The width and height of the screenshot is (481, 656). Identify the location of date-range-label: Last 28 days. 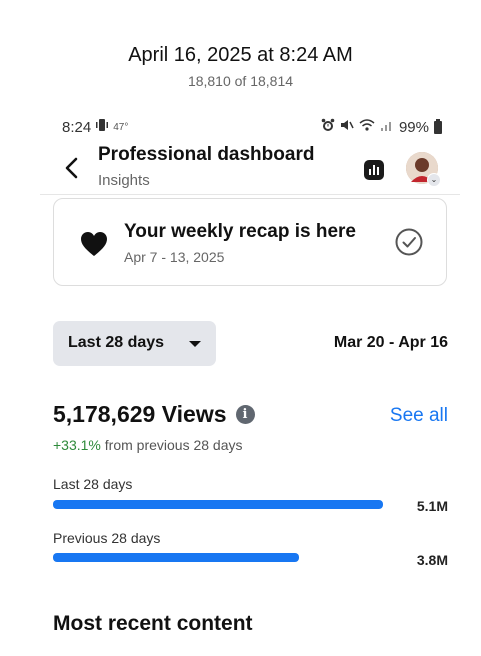
(116, 342).